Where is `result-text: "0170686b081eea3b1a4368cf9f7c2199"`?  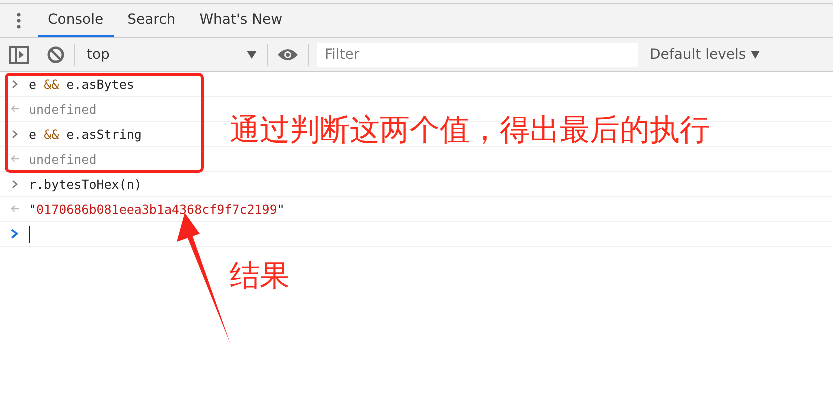 result-text: "0170686b081eea3b1a4368cf9f7c2199" is located at coordinates (157, 209).